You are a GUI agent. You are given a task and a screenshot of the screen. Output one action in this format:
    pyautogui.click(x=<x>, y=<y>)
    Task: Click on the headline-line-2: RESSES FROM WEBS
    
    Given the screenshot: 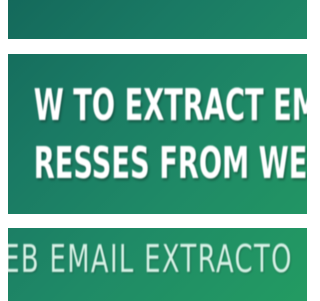 What is the action you would take?
    pyautogui.click(x=170, y=163)
    